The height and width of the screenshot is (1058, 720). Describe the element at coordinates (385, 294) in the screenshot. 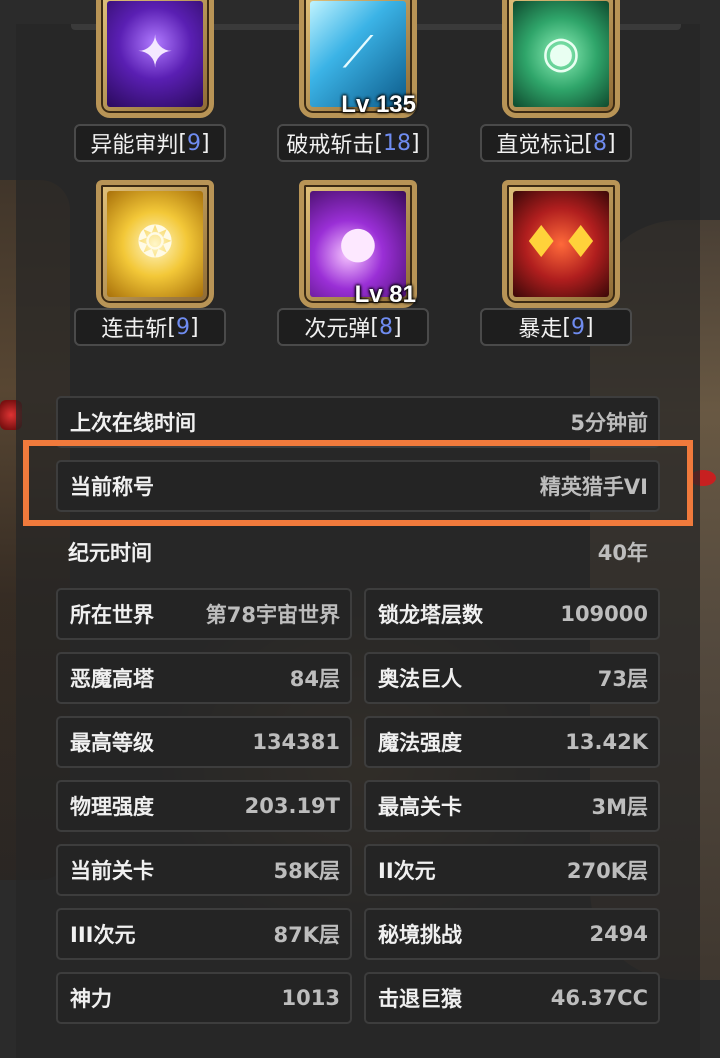

I see `skill-level-badge: Lv 81` at that location.